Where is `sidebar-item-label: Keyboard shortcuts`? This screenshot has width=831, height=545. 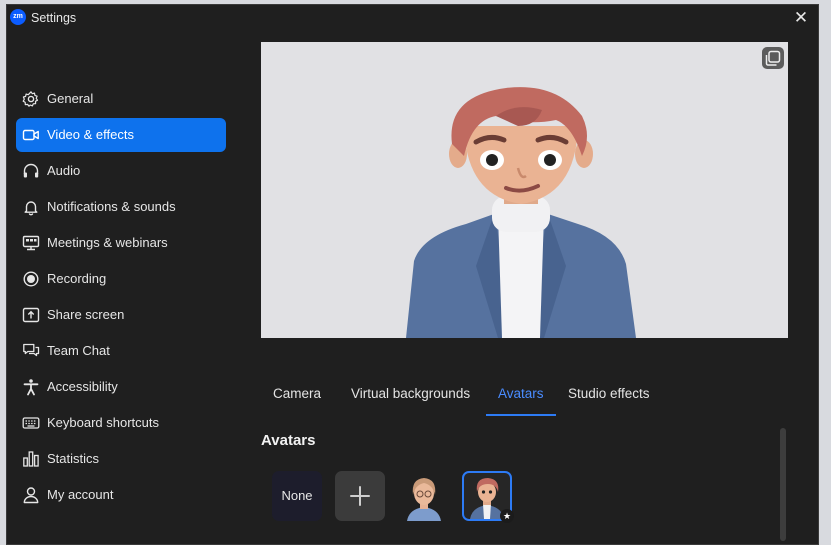 sidebar-item-label: Keyboard shortcuts is located at coordinates (103, 422).